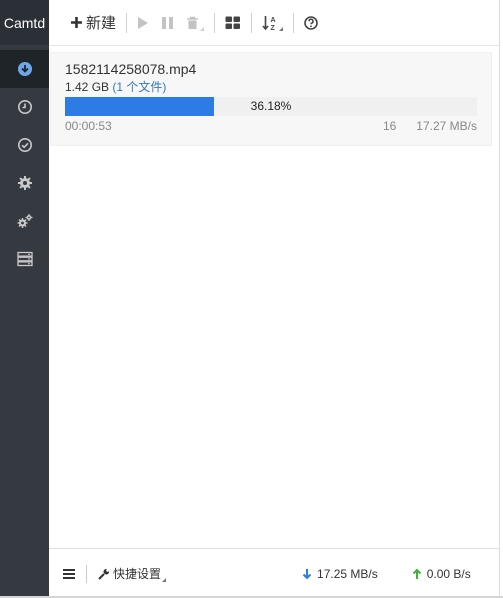 Image resolution: width=503 pixels, height=598 pixels. Describe the element at coordinates (446, 126) in the screenshot. I see `task-speed: 17.27 MB/s` at that location.